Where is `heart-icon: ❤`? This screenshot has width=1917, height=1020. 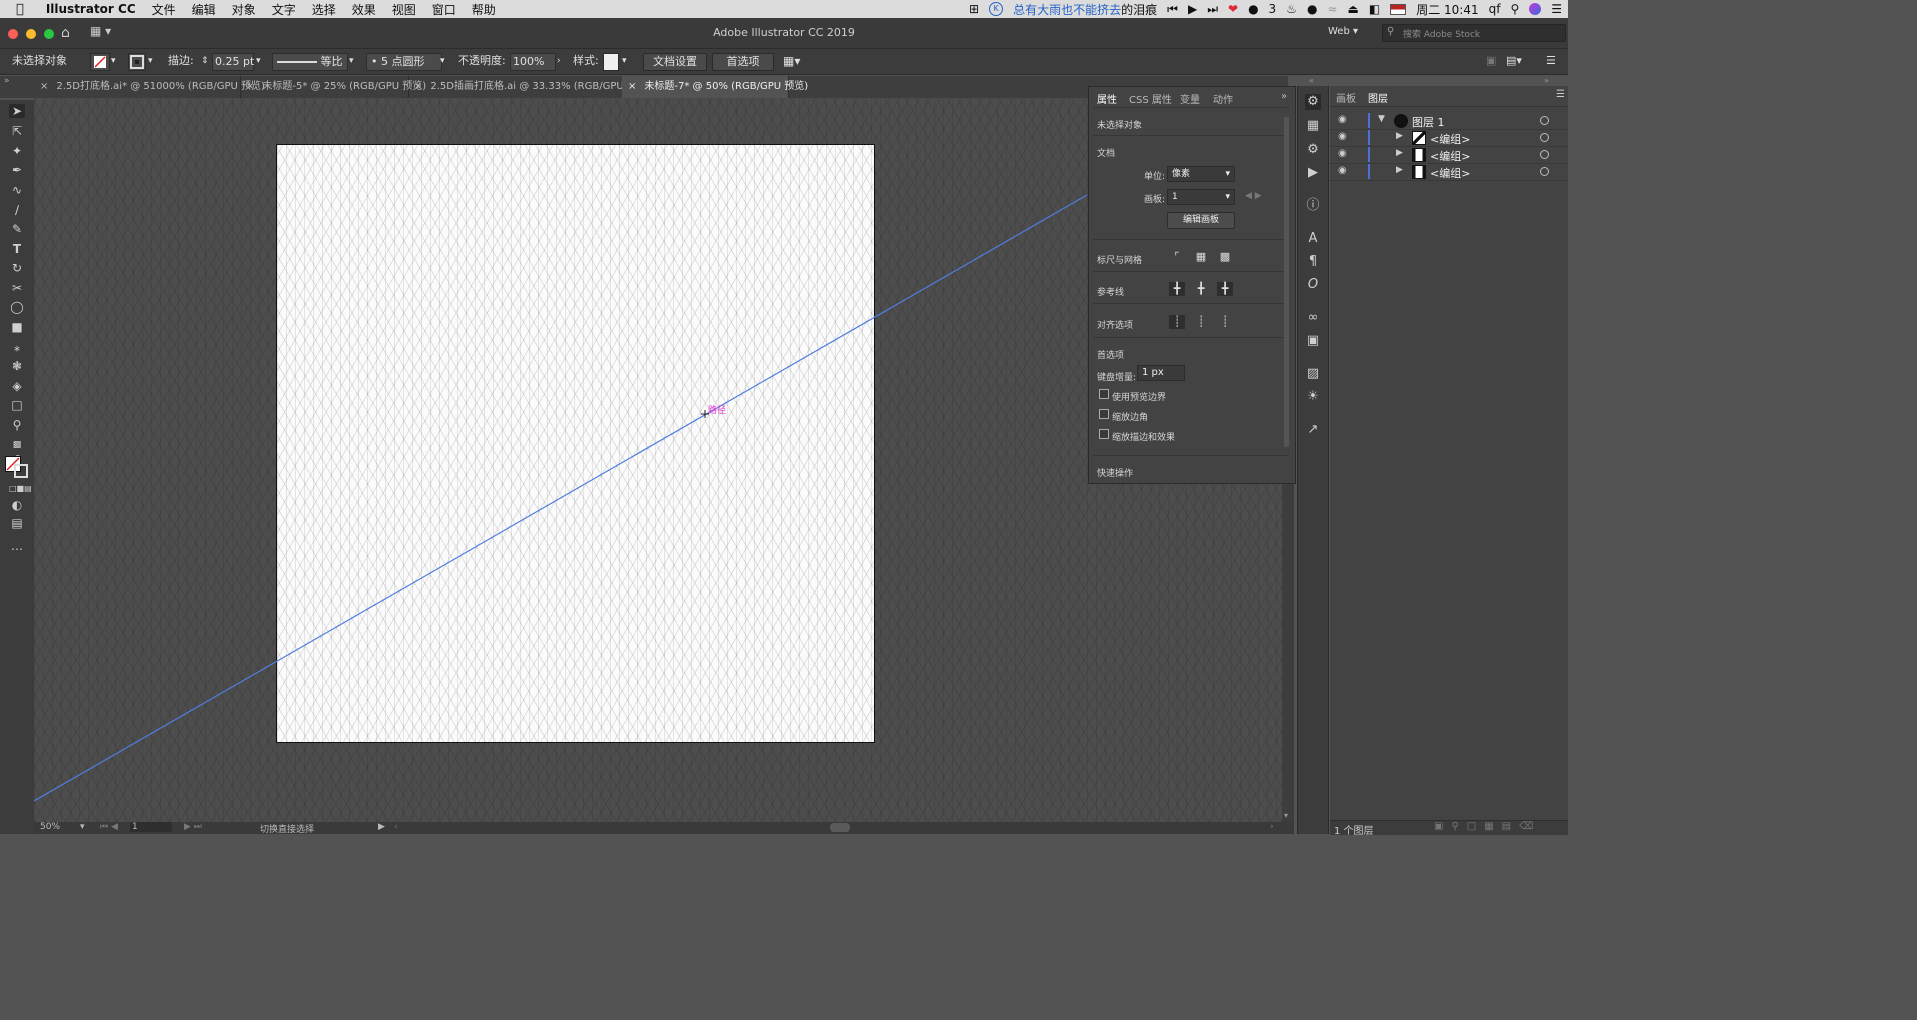 heart-icon: ❤ is located at coordinates (1233, 9).